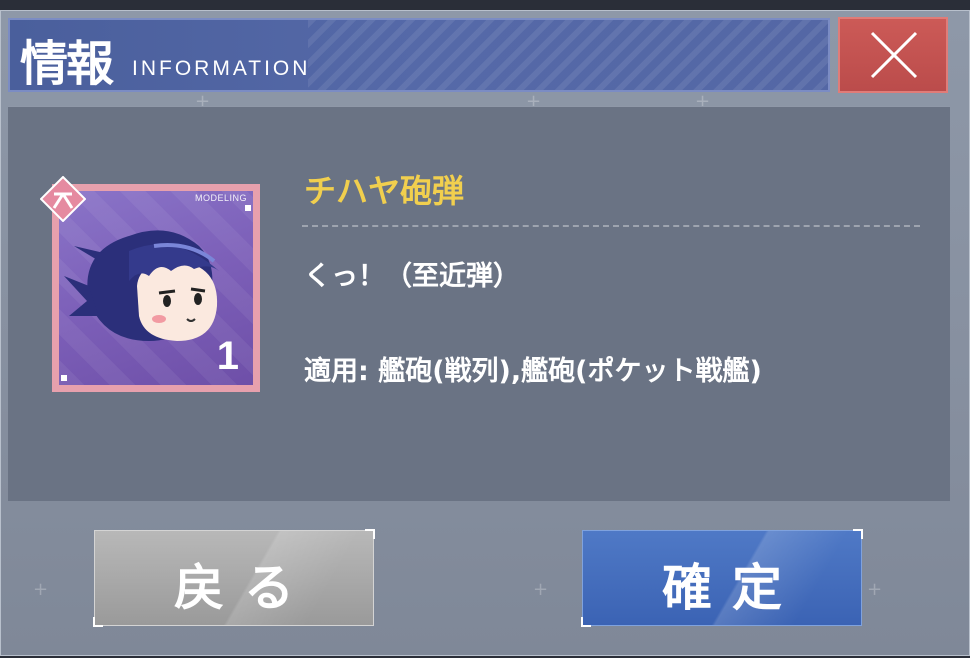 Image resolution: width=970 pixels, height=658 pixels. I want to click on item-name: チハヤ砲弾, so click(384, 191).